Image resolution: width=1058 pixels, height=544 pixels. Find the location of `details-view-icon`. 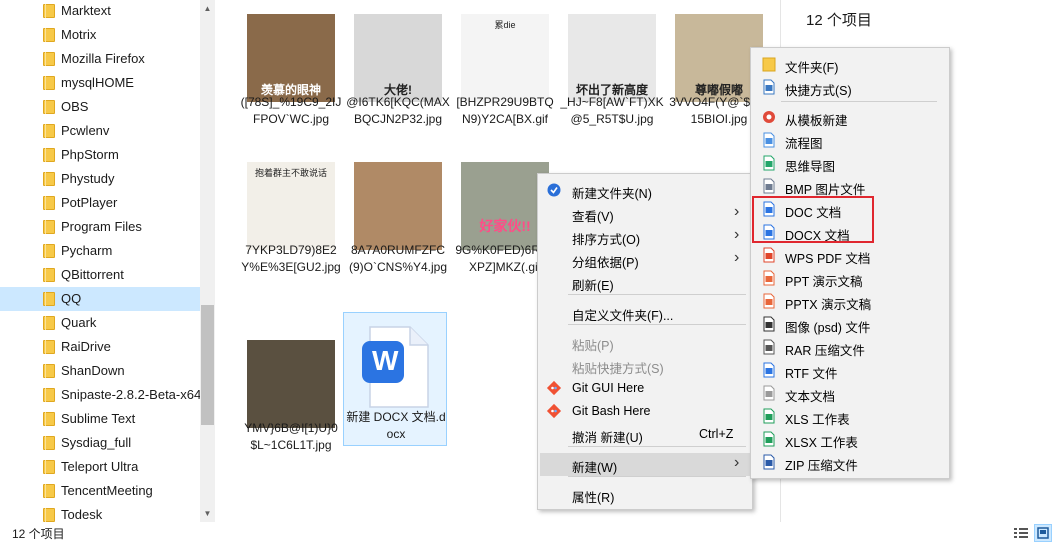

details-view-icon is located at coordinates (1021, 533).